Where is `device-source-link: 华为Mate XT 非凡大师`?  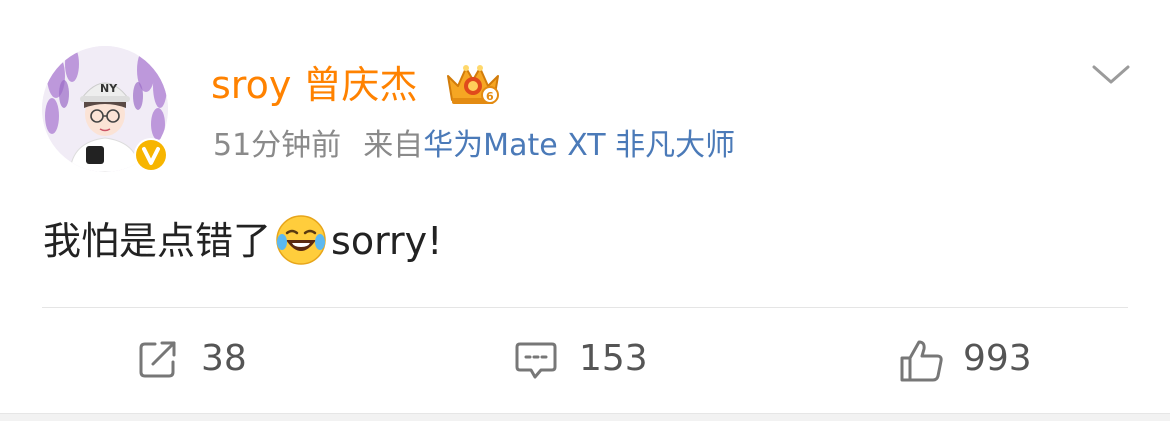 device-source-link: 华为Mate XT 非凡大师 is located at coordinates (579, 145).